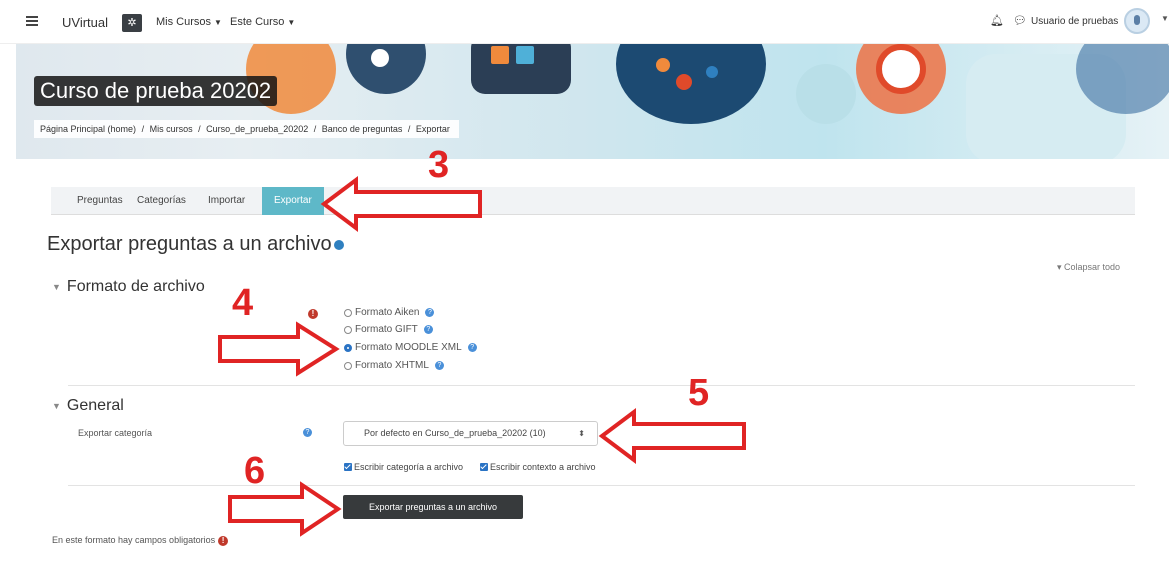  I want to click on select-arrows-icon: ⬍, so click(581, 433).